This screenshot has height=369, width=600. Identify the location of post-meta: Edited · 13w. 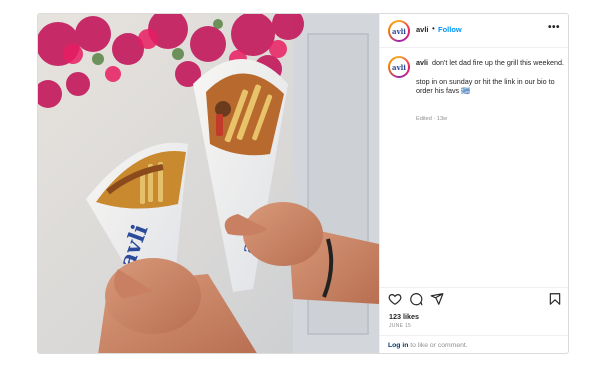
(432, 119).